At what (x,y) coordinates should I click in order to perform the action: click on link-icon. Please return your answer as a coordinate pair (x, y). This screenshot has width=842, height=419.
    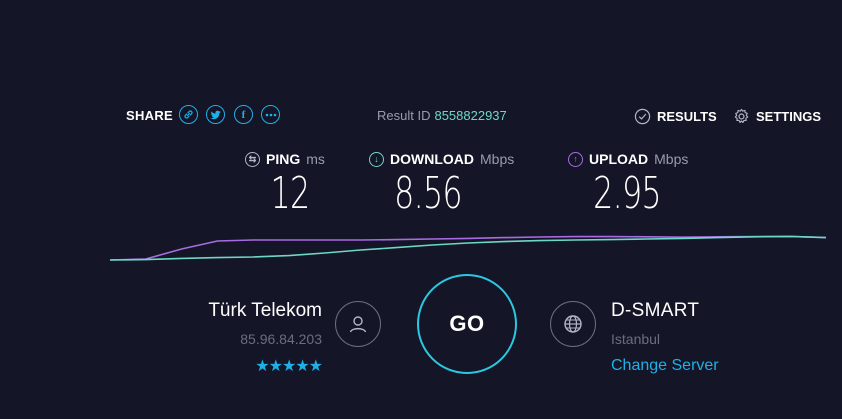
    Looking at the image, I should click on (188, 114).